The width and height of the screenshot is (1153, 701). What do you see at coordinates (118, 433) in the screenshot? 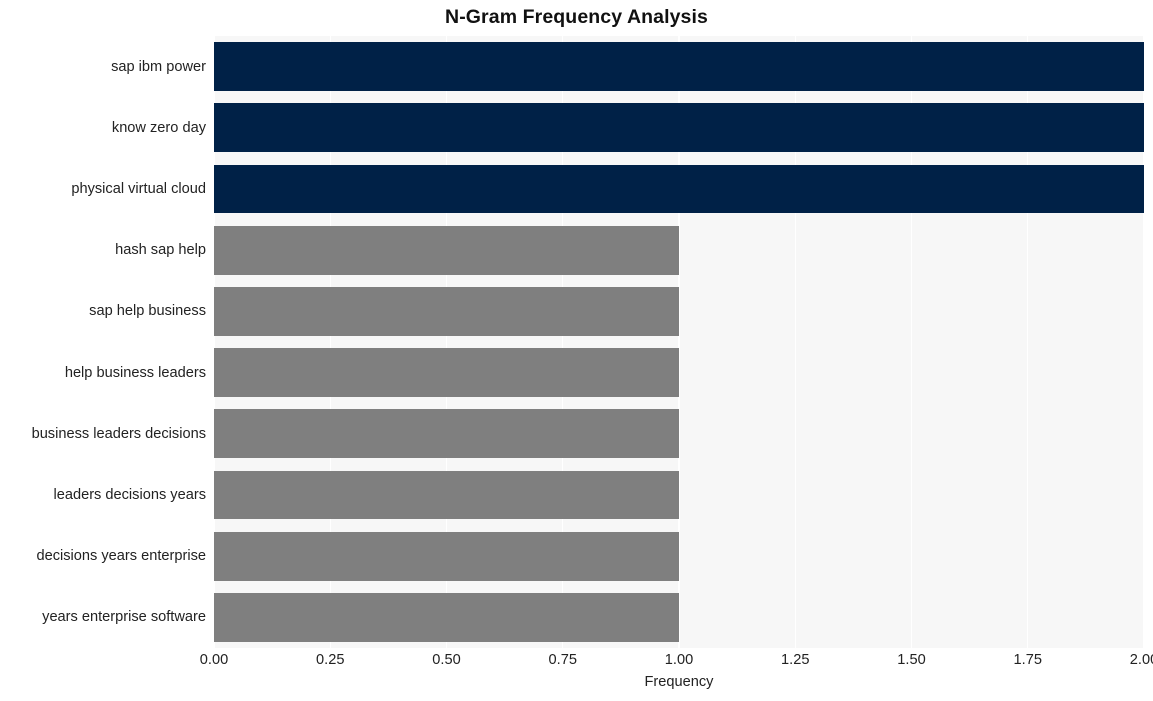
I see `y-tick-label: business leaders decisions` at bounding box center [118, 433].